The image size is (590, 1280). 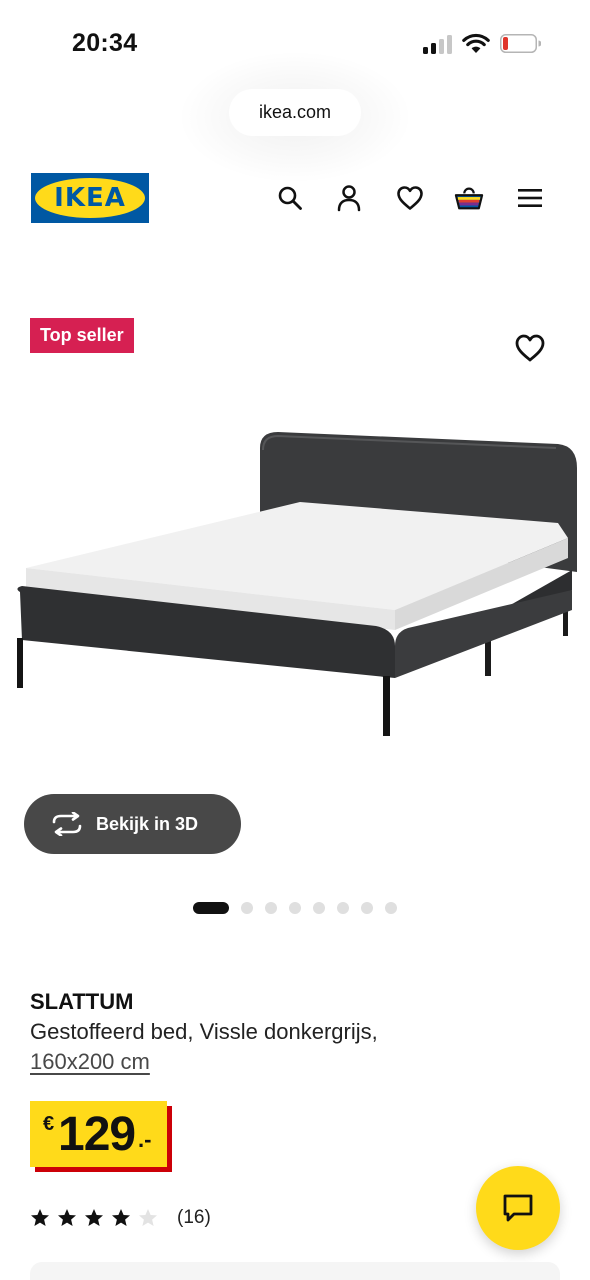 What do you see at coordinates (145, 1139) in the screenshot?
I see `price-decimal: .-` at bounding box center [145, 1139].